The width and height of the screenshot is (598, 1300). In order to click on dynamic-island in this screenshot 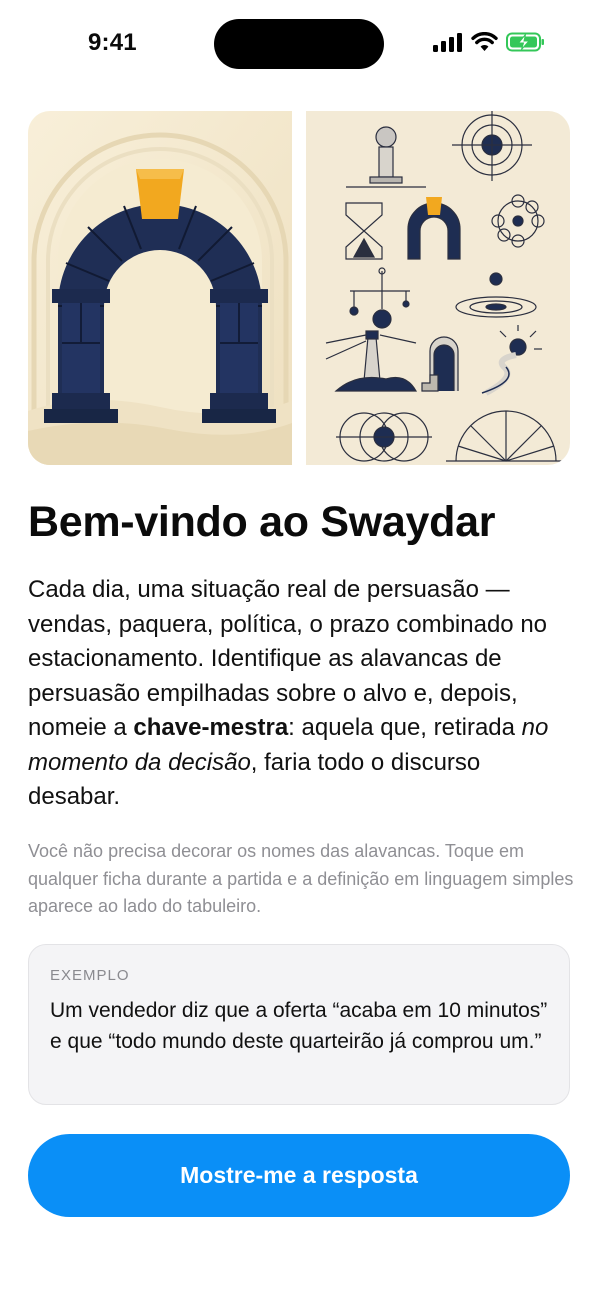, I will do `click(299, 44)`.